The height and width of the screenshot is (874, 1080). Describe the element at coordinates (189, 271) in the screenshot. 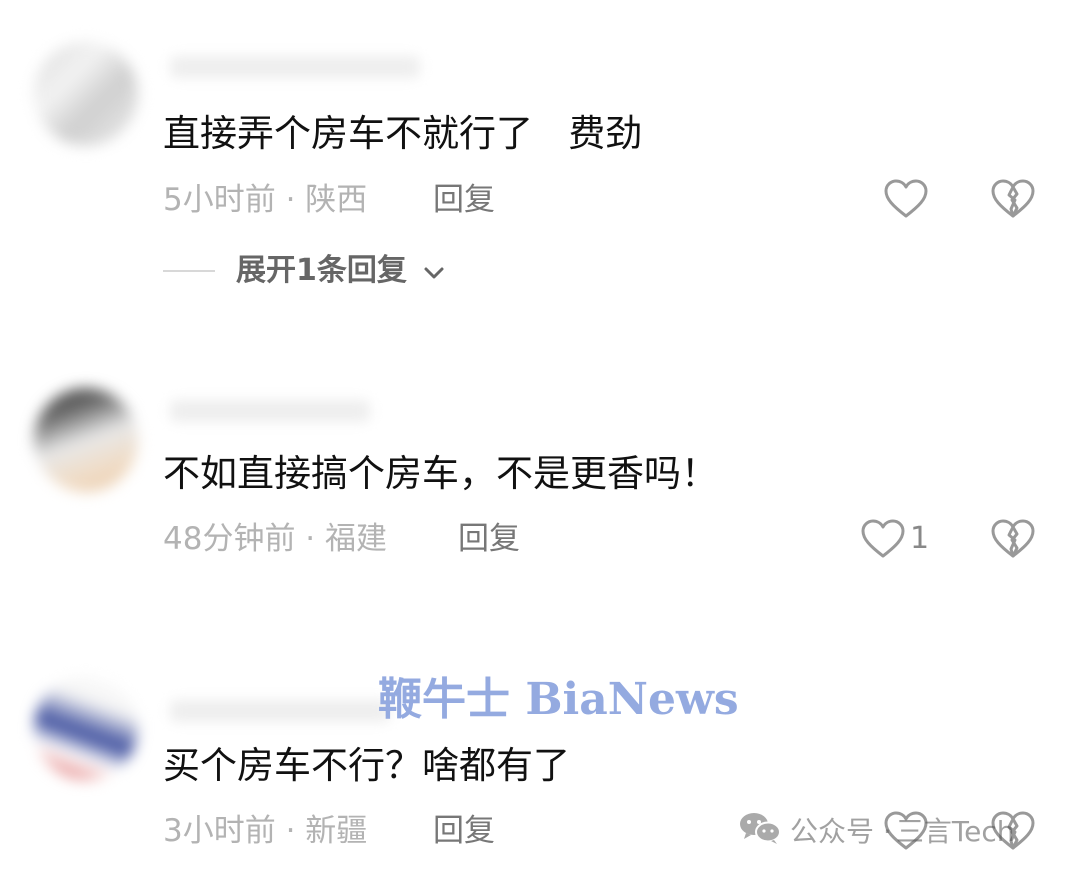

I see `expand-divider` at that location.